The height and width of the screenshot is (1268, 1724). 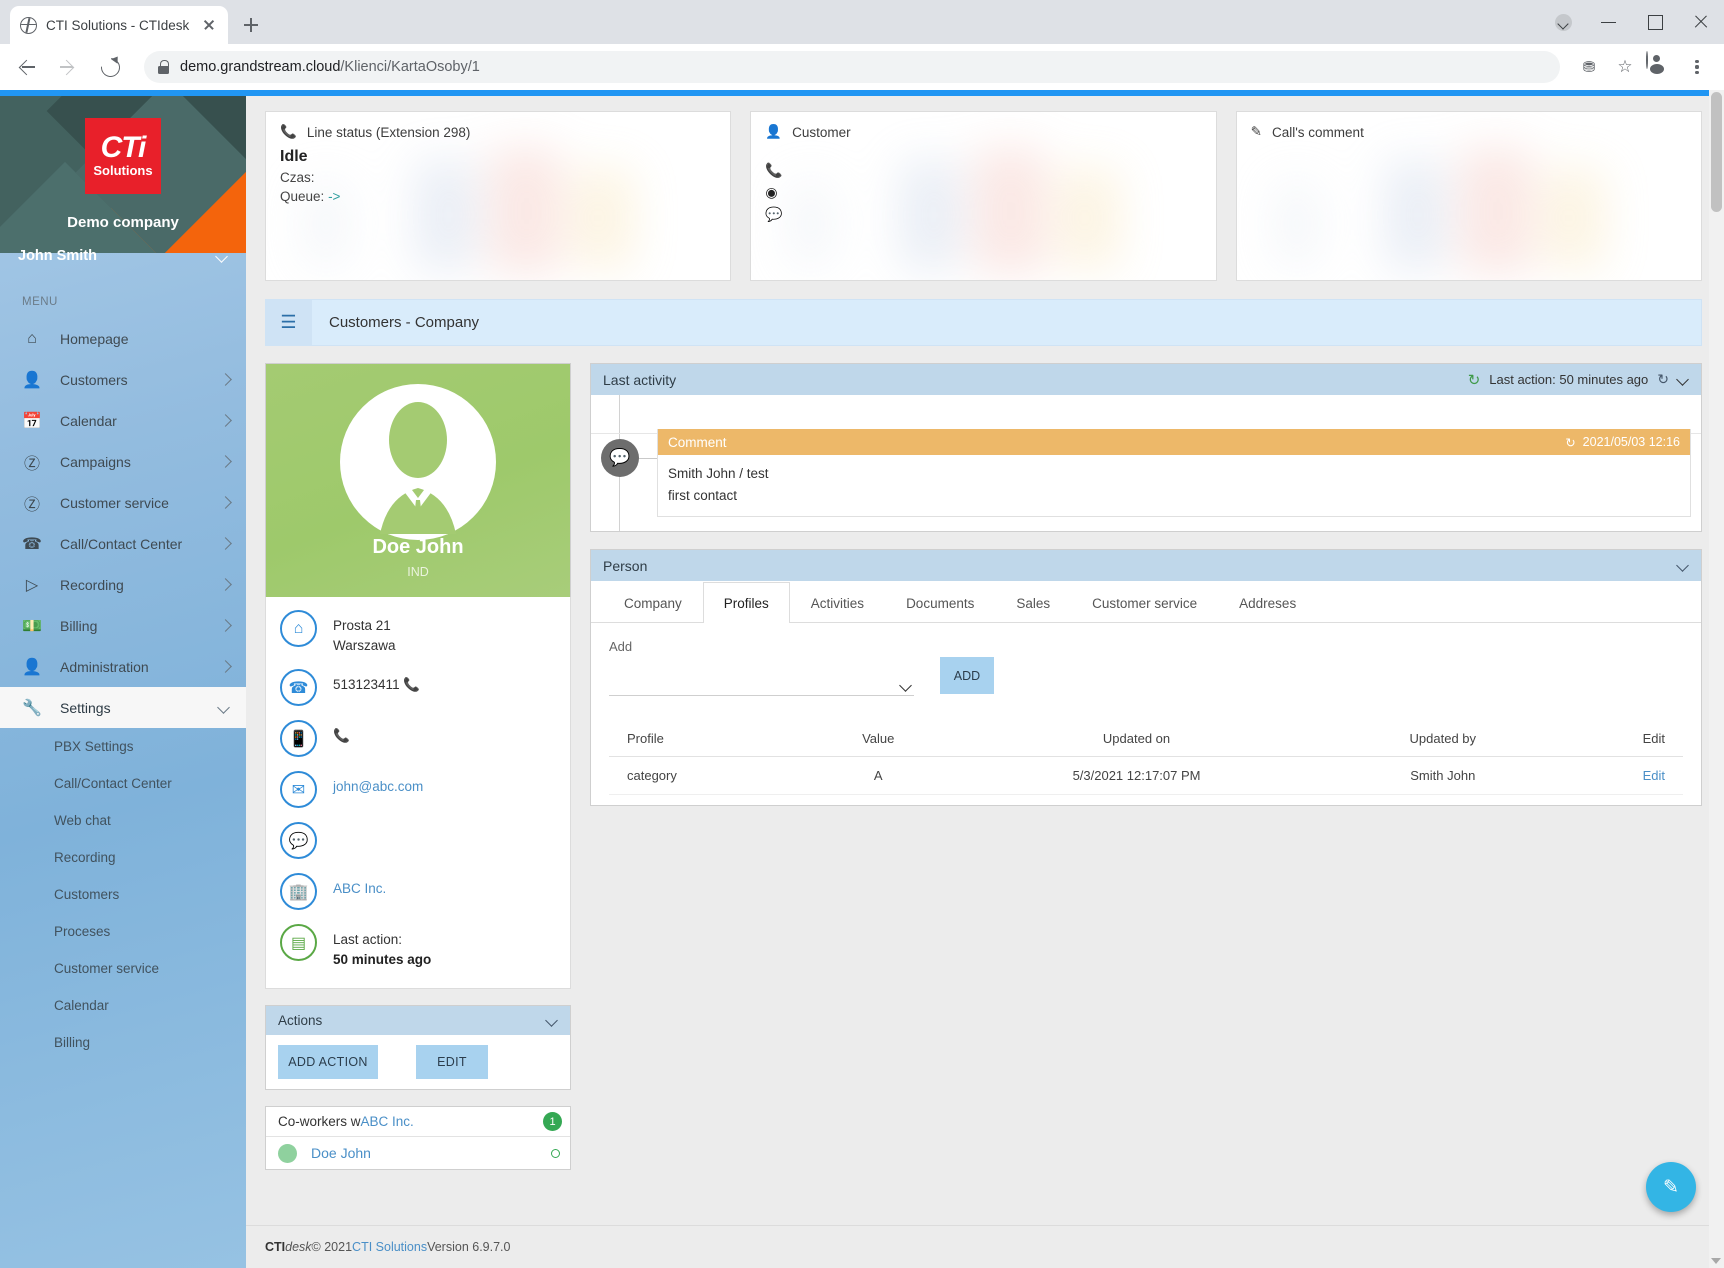 I want to click on col-updated-by: Updated by, so click(x=1442, y=740).